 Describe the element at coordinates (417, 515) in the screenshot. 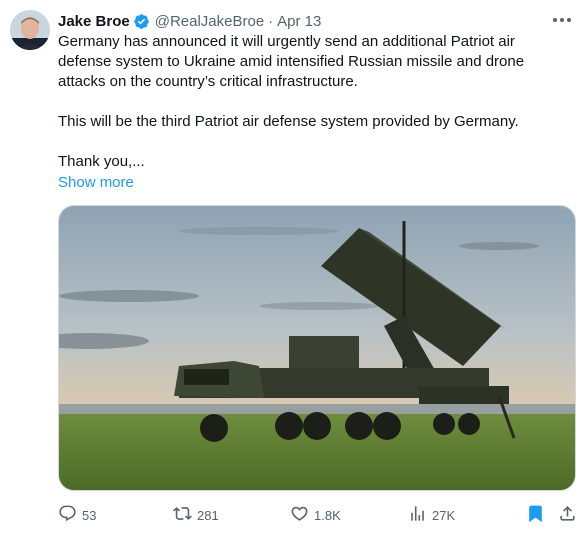

I see `views-chart-icon` at that location.